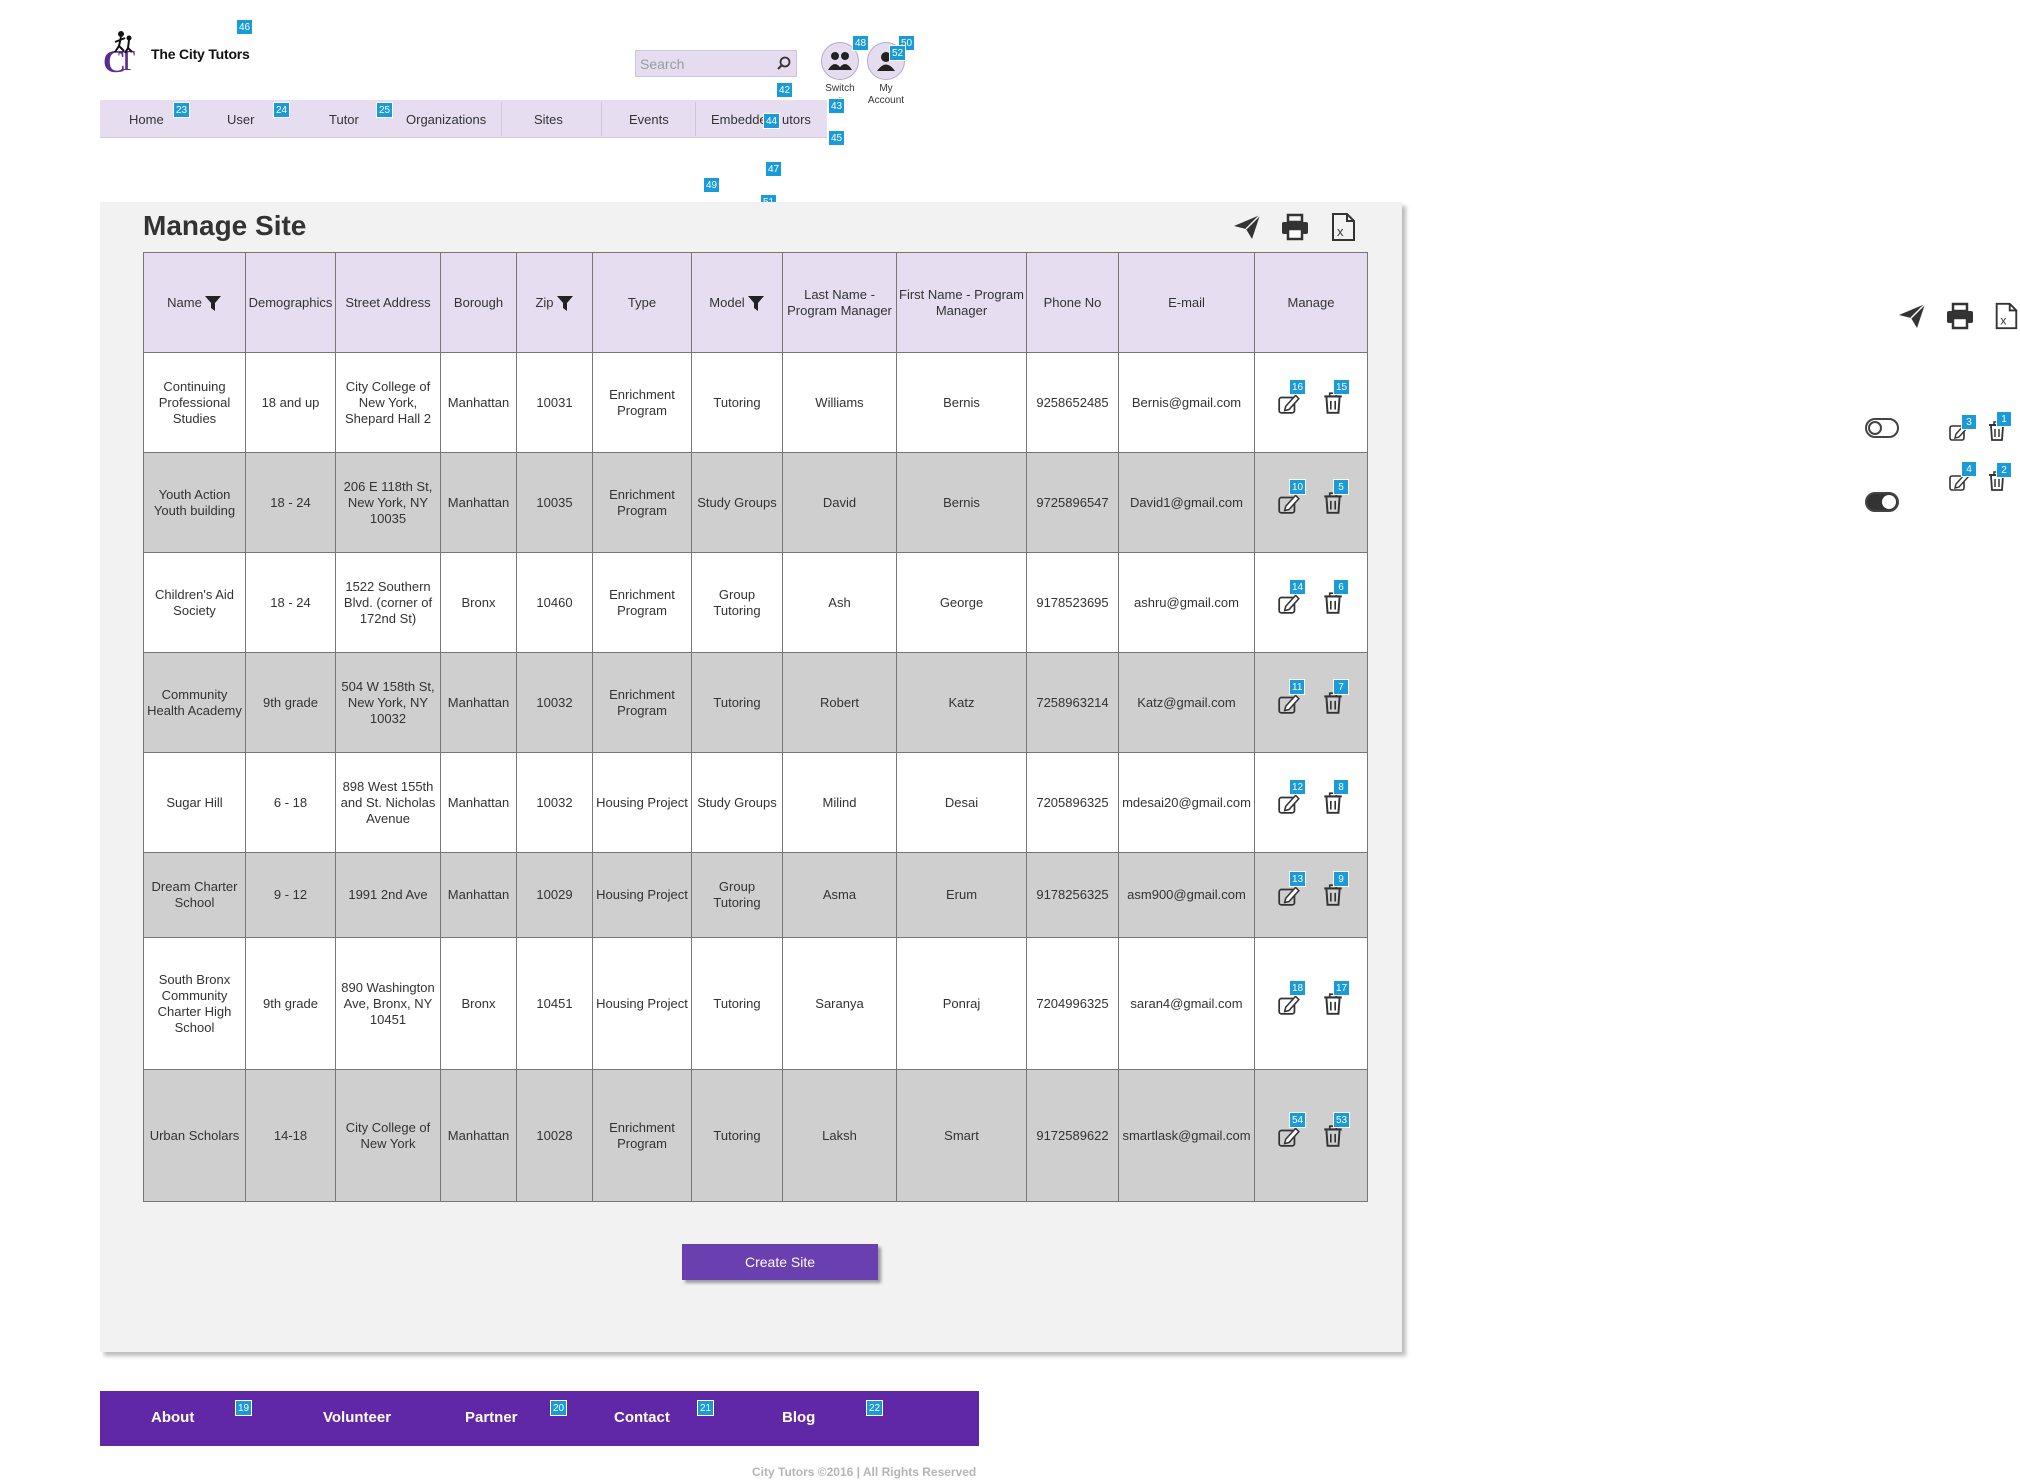  What do you see at coordinates (1292, 1129) in the screenshot?
I see `edit-icon: 54` at bounding box center [1292, 1129].